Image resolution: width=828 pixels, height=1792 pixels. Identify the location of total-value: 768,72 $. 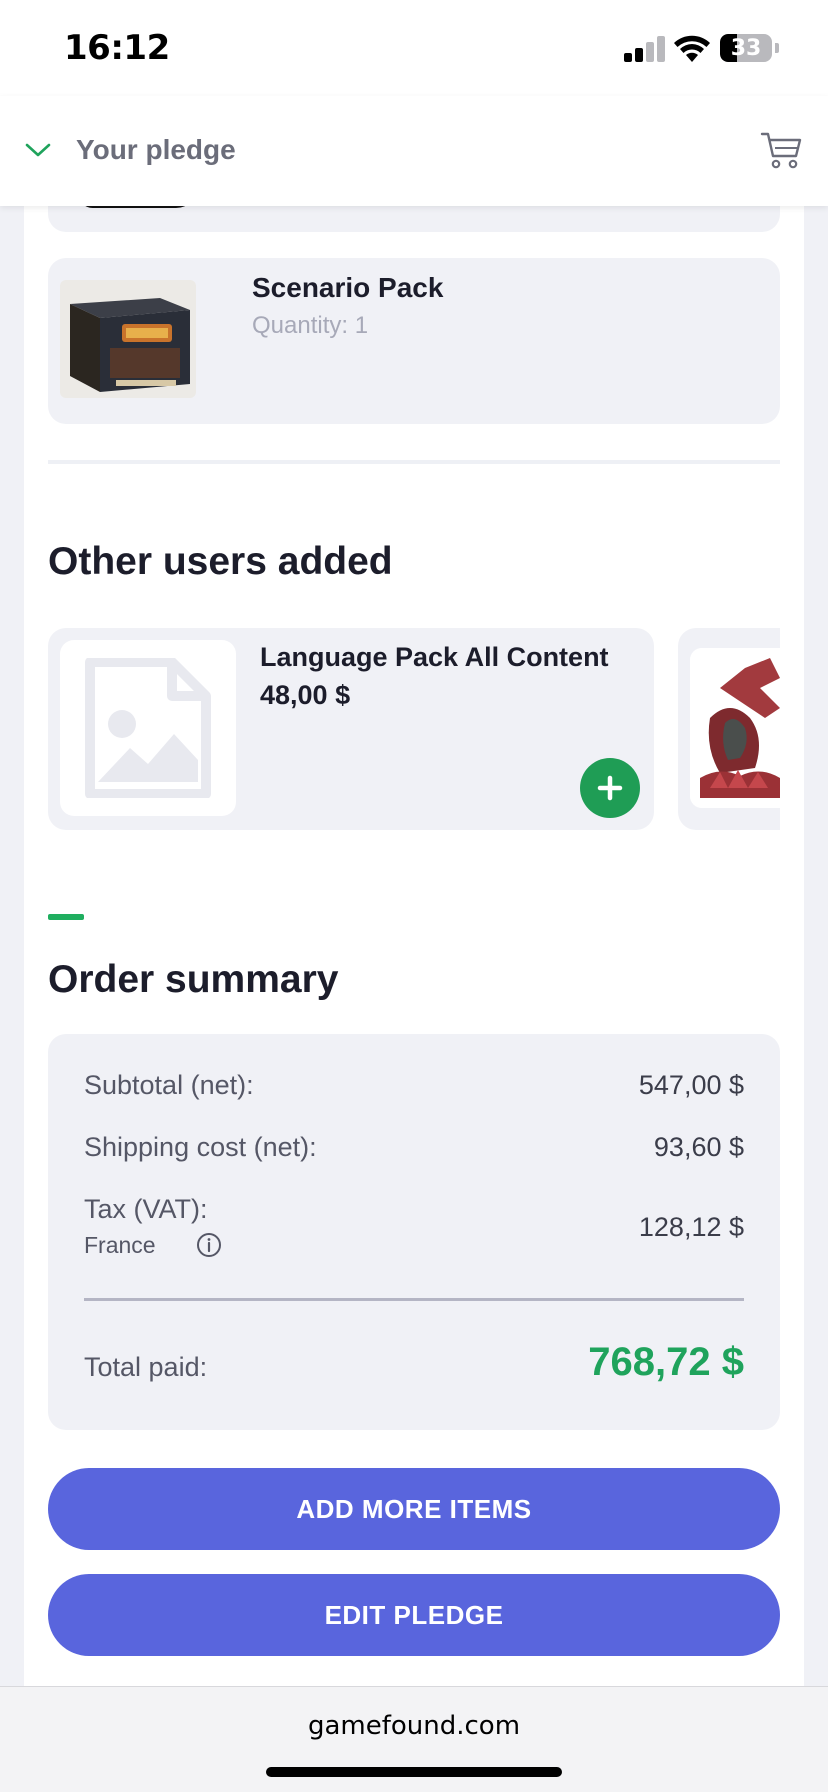
(666, 1362).